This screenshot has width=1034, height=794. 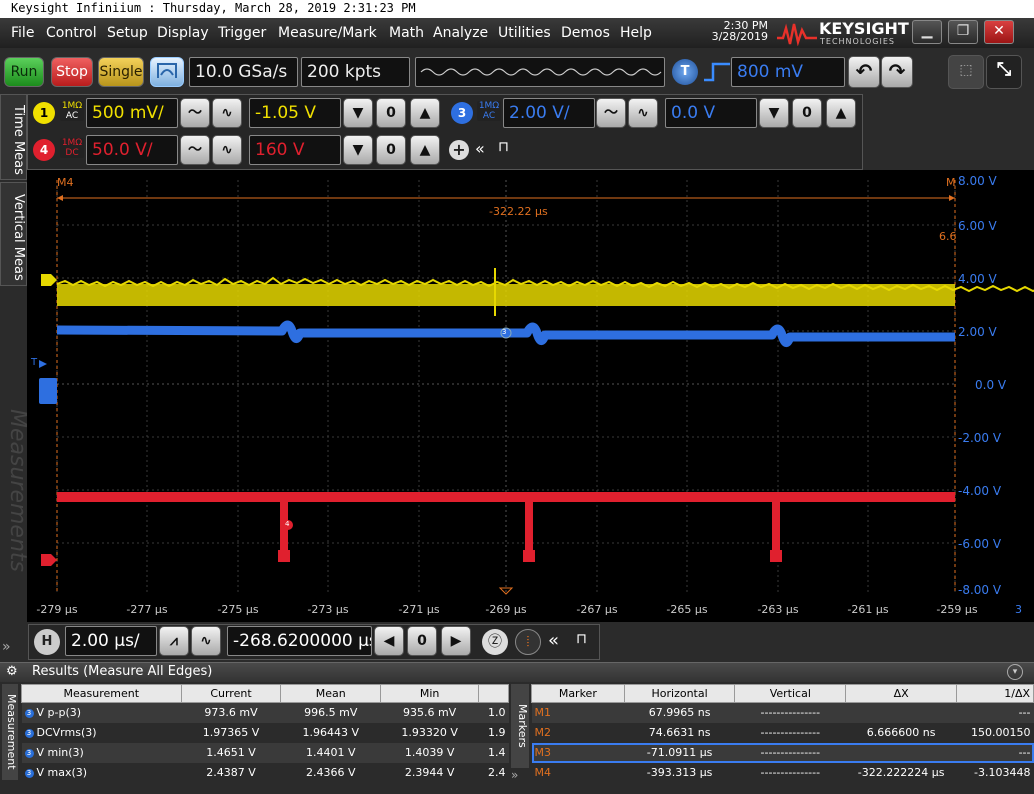 What do you see at coordinates (643, 113) in the screenshot?
I see `ch3-scale-up-icon: ∿` at bounding box center [643, 113].